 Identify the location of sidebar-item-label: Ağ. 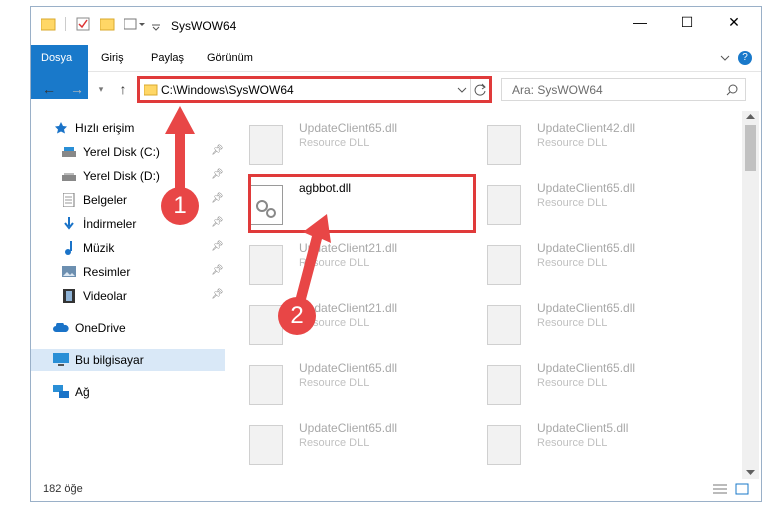
(82, 392).